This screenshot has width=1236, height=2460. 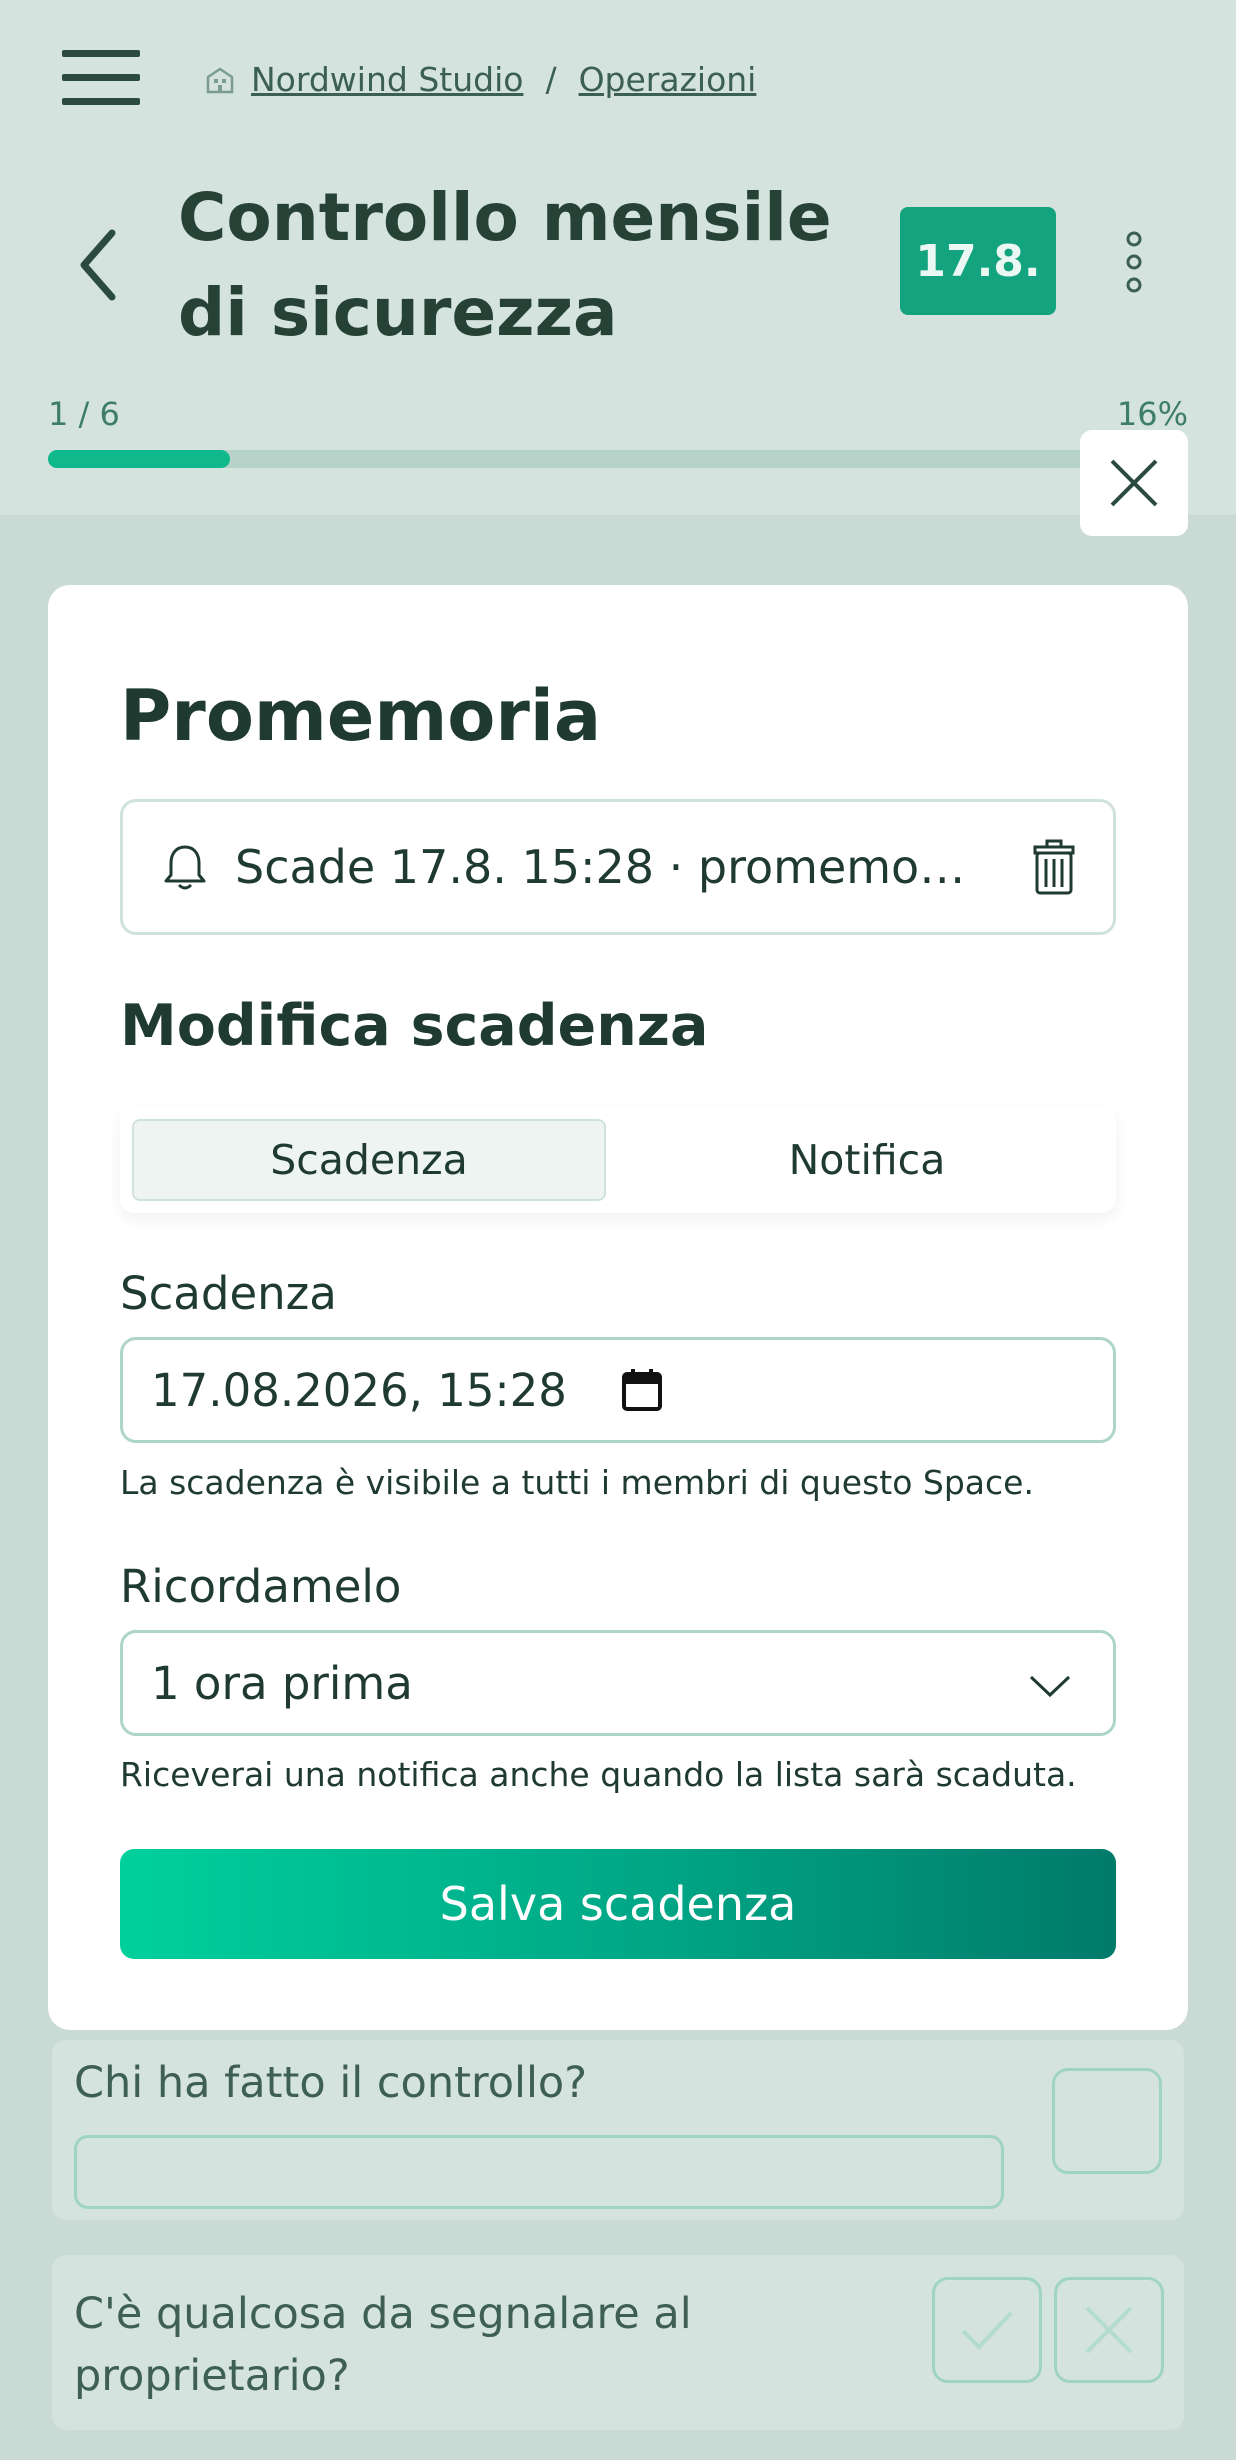 I want to click on bell-icon, so click(x=185, y=867).